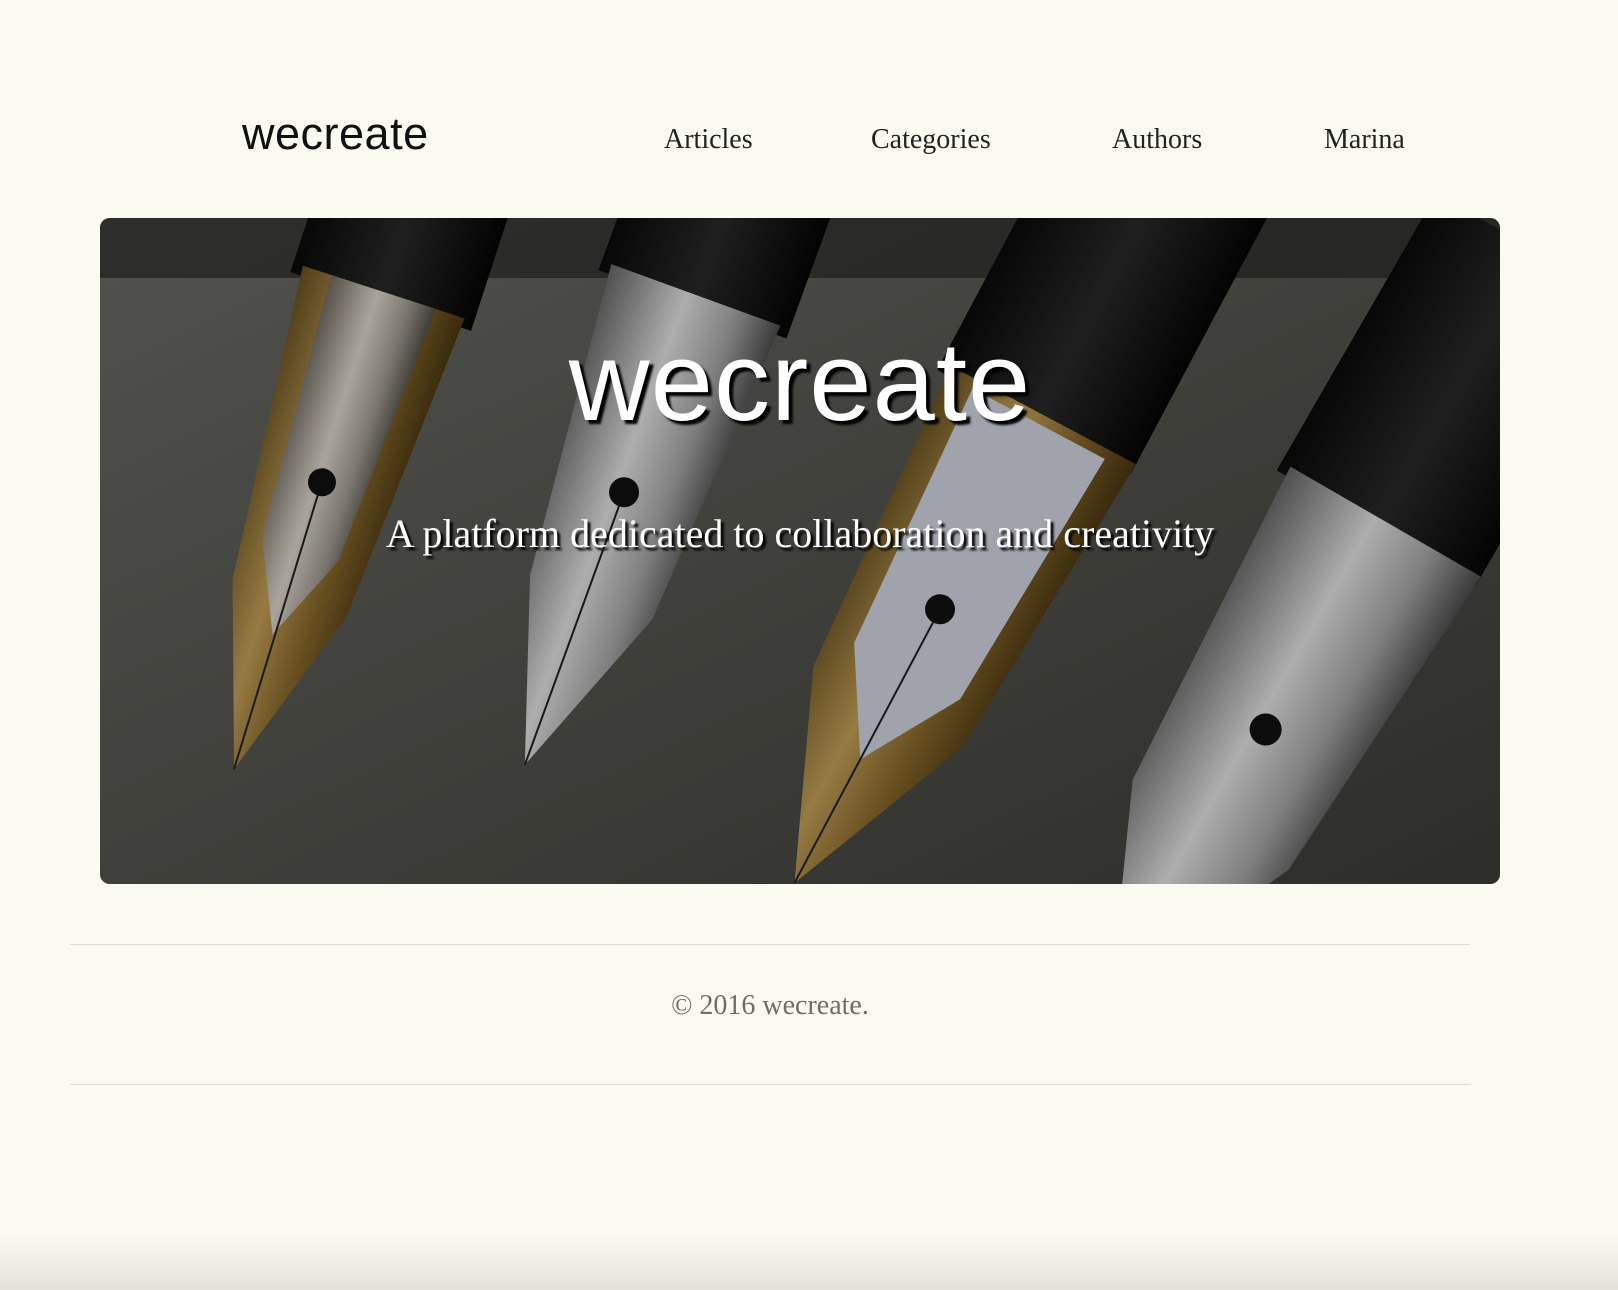 The image size is (1618, 1290). What do you see at coordinates (1364, 140) in the screenshot?
I see `nav-user-marina: Marina` at bounding box center [1364, 140].